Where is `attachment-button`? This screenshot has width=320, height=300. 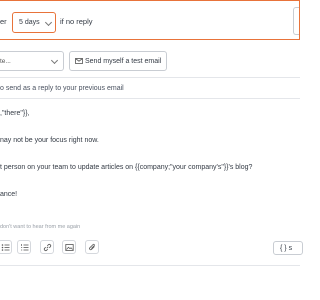
attachment-button is located at coordinates (92, 247).